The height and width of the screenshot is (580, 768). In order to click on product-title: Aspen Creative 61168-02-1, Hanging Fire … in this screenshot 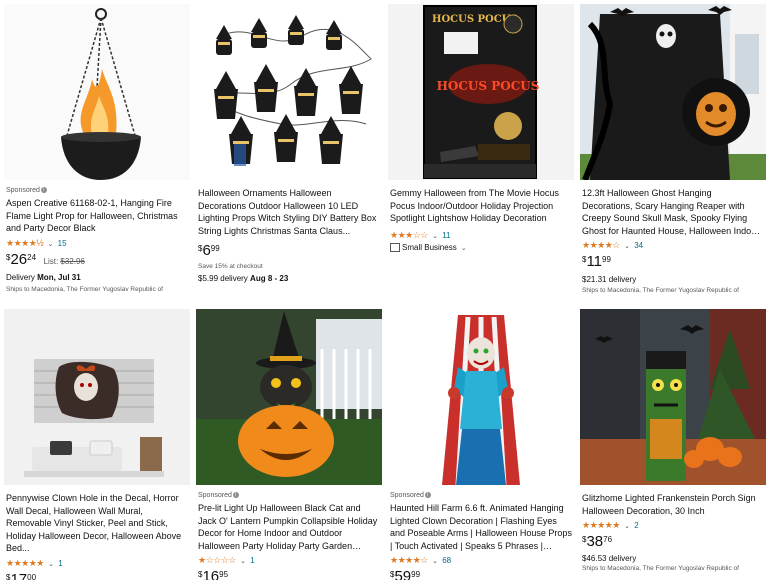, I will do `click(97, 216)`.